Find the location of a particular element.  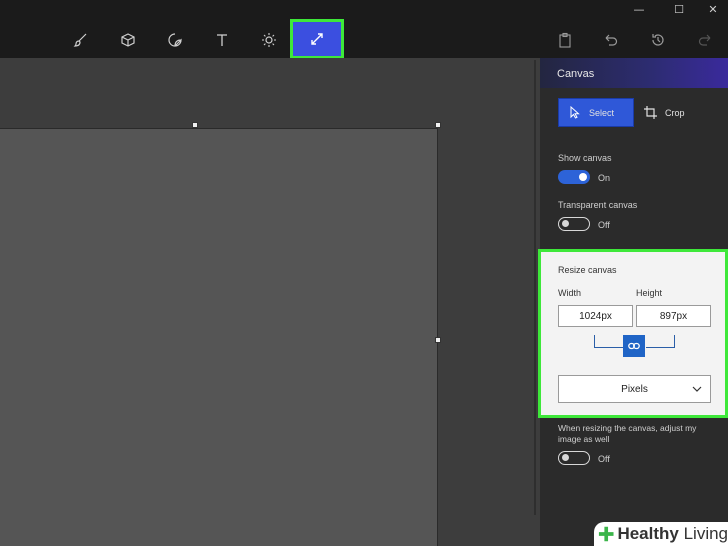

width-input: 1024px is located at coordinates (595, 316).